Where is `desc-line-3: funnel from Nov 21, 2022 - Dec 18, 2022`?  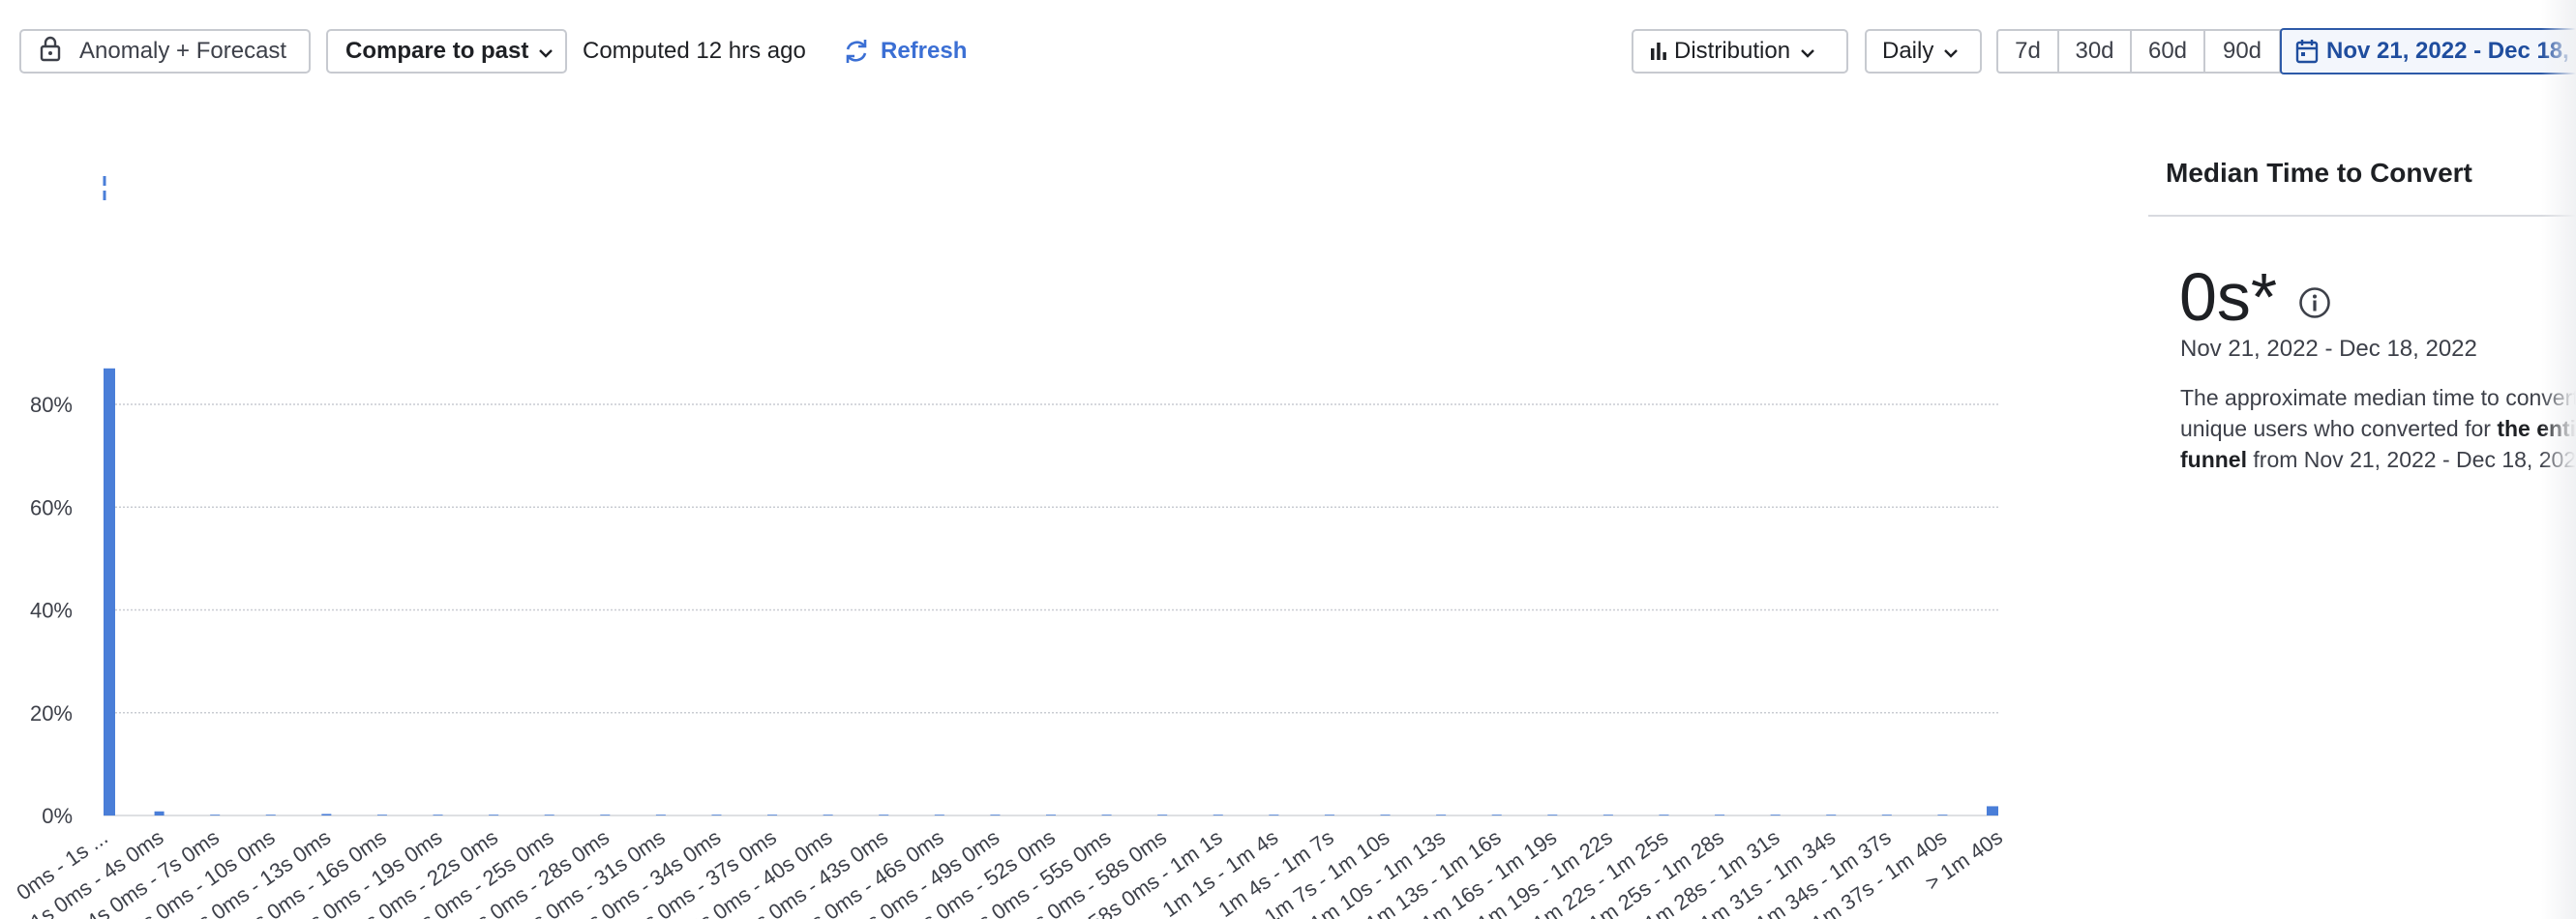
desc-line-3: funnel from Nov 21, 2022 - Dec 18, 2022 is located at coordinates (2378, 460).